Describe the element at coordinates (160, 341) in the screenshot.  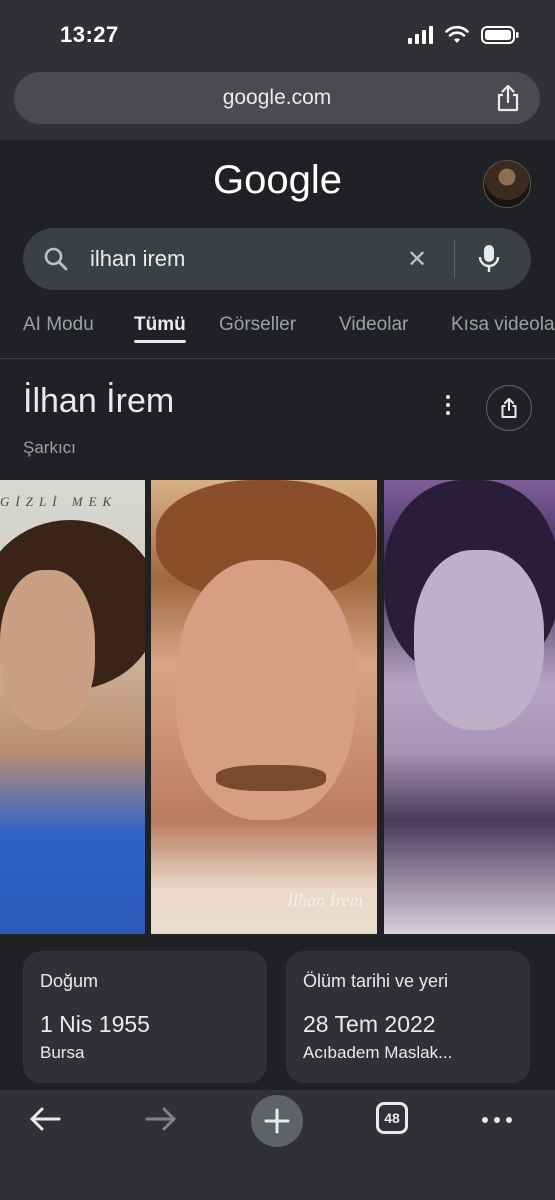
I see `active-tab-indicator` at that location.